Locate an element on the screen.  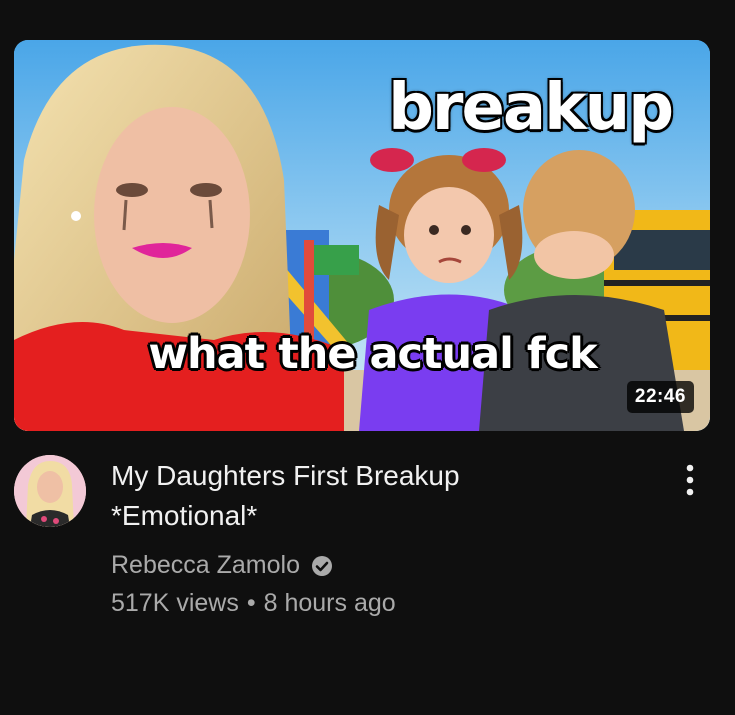
channel-row: Rebecca Zamolo is located at coordinates (381, 565).